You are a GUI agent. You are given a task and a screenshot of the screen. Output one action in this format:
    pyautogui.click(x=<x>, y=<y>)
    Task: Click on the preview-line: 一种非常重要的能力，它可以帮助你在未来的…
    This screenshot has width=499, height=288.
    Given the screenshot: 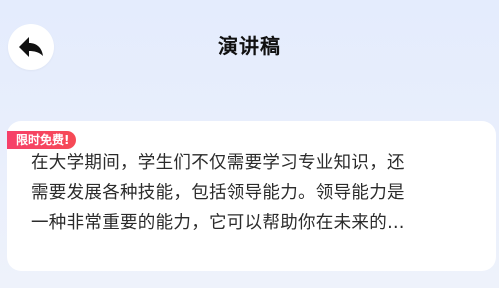 What is the action you would take?
    pyautogui.click(x=218, y=223)
    